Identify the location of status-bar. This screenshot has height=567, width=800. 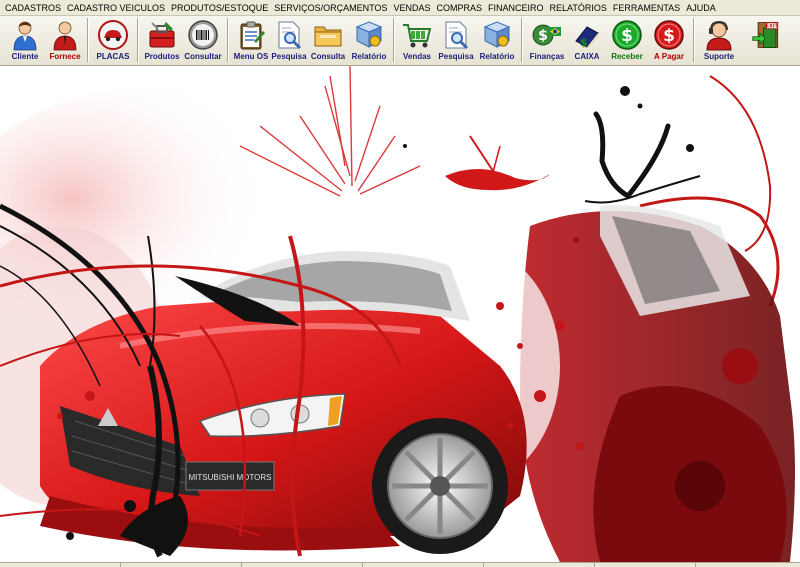
(400, 564).